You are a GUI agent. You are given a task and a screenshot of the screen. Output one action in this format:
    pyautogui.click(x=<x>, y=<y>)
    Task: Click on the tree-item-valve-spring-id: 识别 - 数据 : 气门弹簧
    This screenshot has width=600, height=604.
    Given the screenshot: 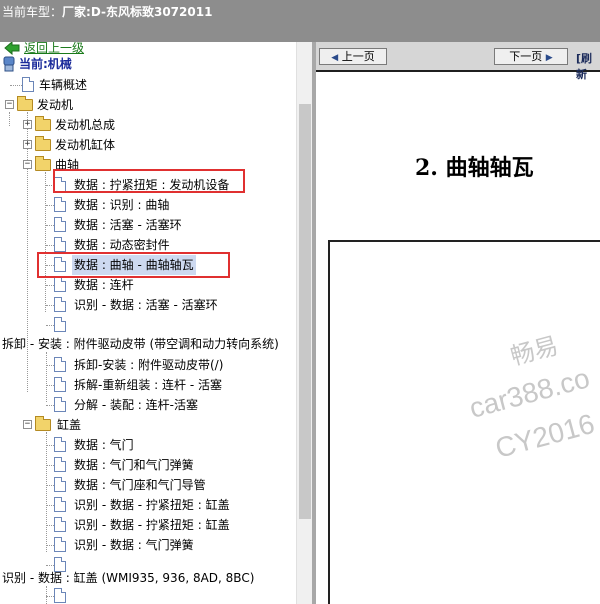 What is the action you would take?
    pyautogui.click(x=148, y=545)
    